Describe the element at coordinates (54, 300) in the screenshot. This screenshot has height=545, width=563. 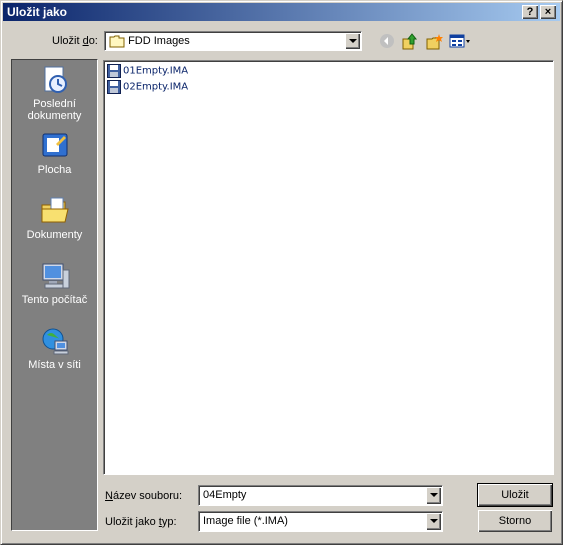
I see `place-label: Tento počítač` at that location.